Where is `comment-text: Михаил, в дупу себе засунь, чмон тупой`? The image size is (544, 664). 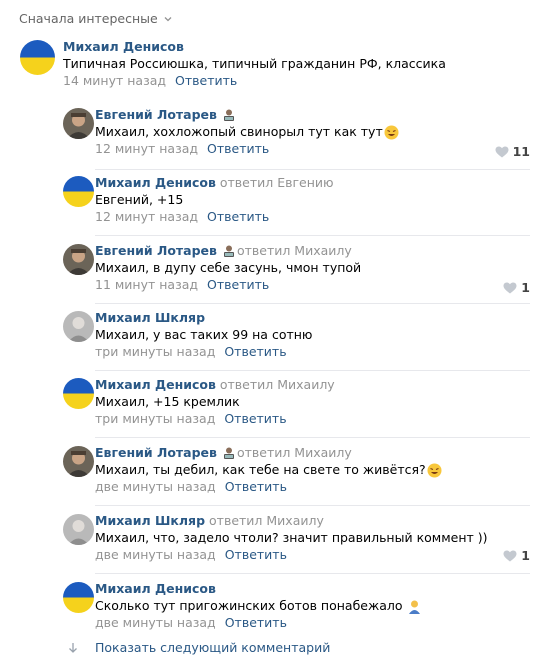 comment-text: Михаил, в дупу себе засунь, чмон тупой is located at coordinates (228, 267).